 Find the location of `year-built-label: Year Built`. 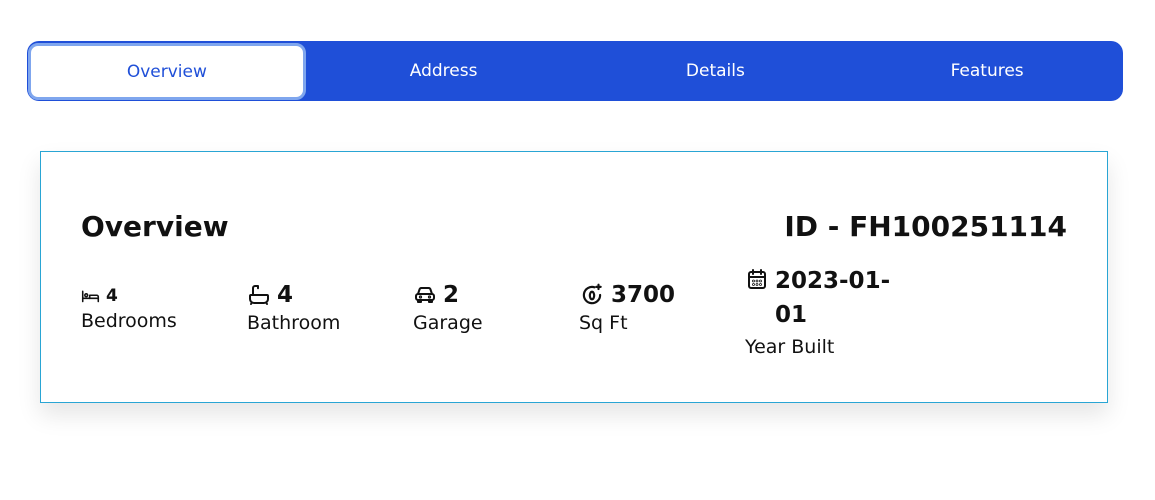

year-built-label: Year Built is located at coordinates (790, 347).